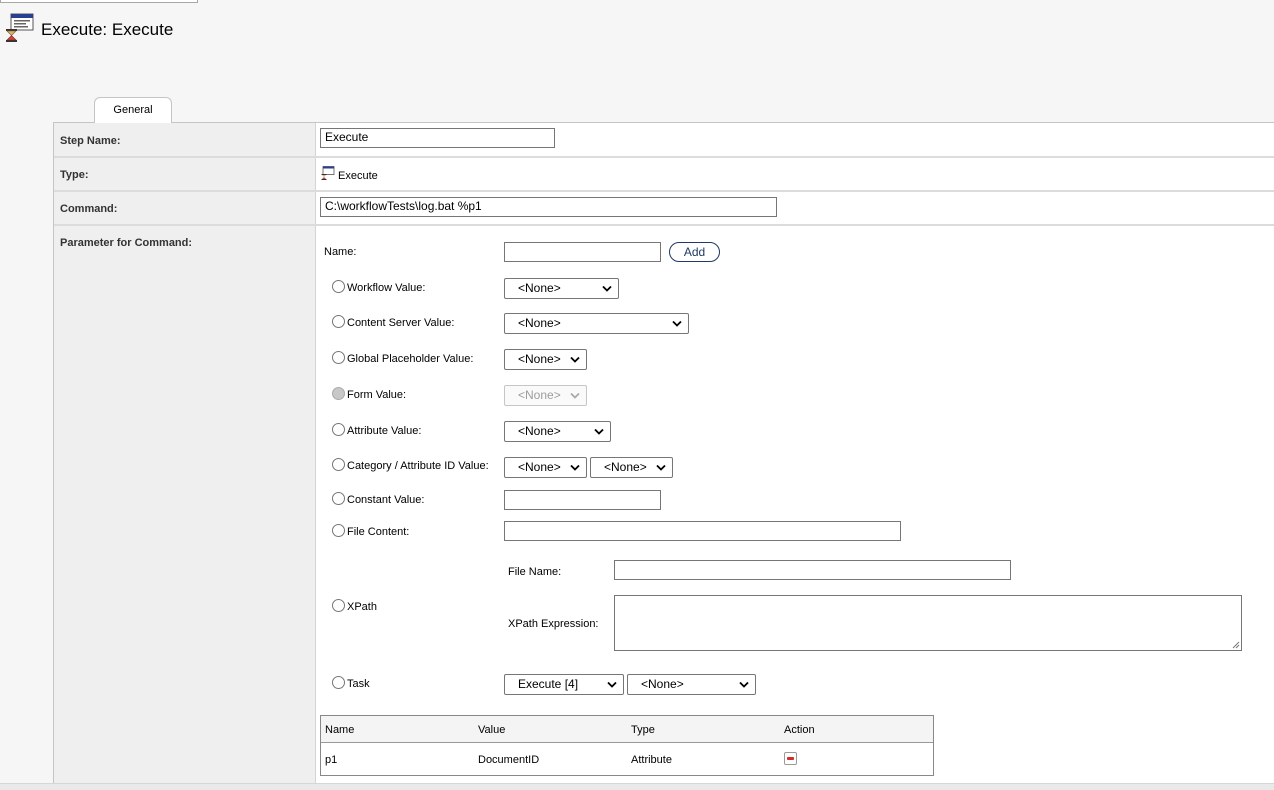 The width and height of the screenshot is (1274, 790). Describe the element at coordinates (126, 243) in the screenshot. I see `parameter-label: Parameter for Command:` at that location.